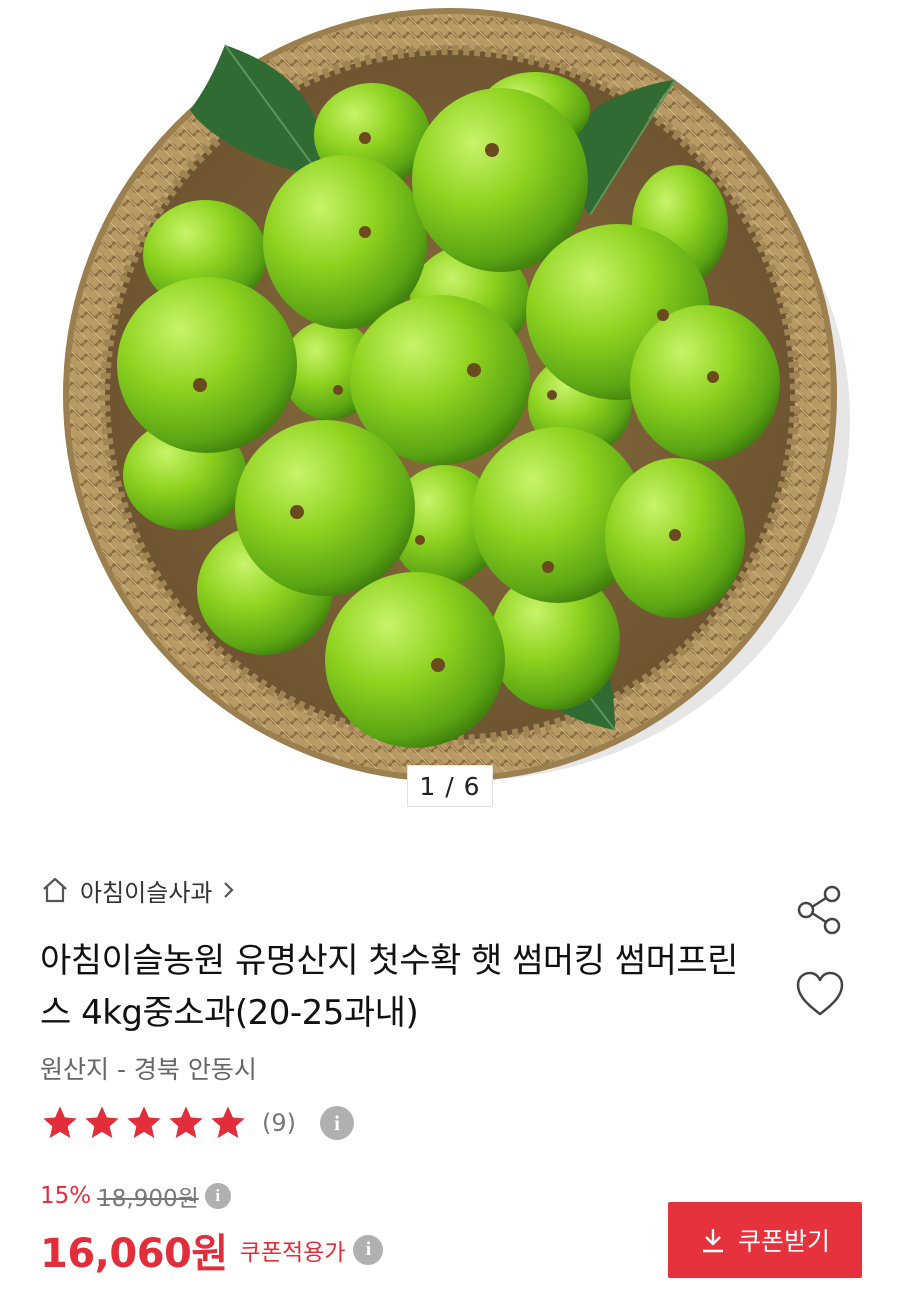 Image resolution: width=900 pixels, height=1293 pixels. What do you see at coordinates (712, 1241) in the screenshot?
I see `download-icon` at bounding box center [712, 1241].